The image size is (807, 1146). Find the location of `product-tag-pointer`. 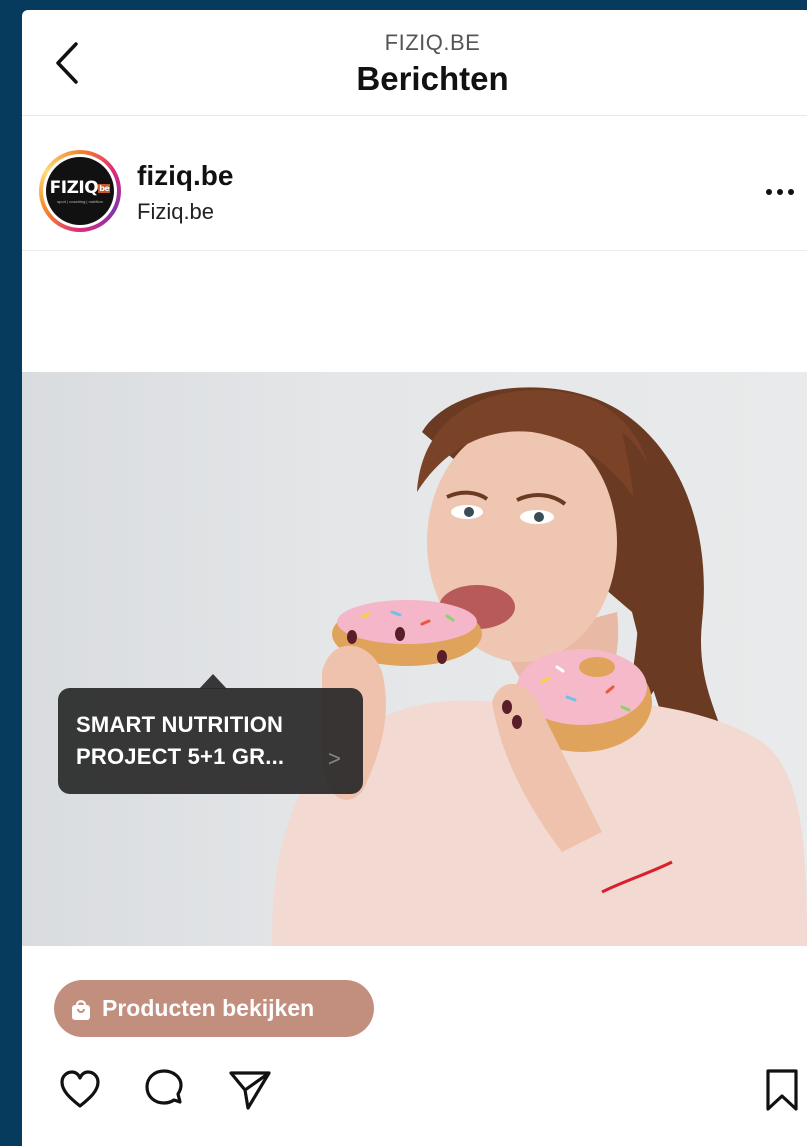

product-tag-pointer is located at coordinates (213, 681).